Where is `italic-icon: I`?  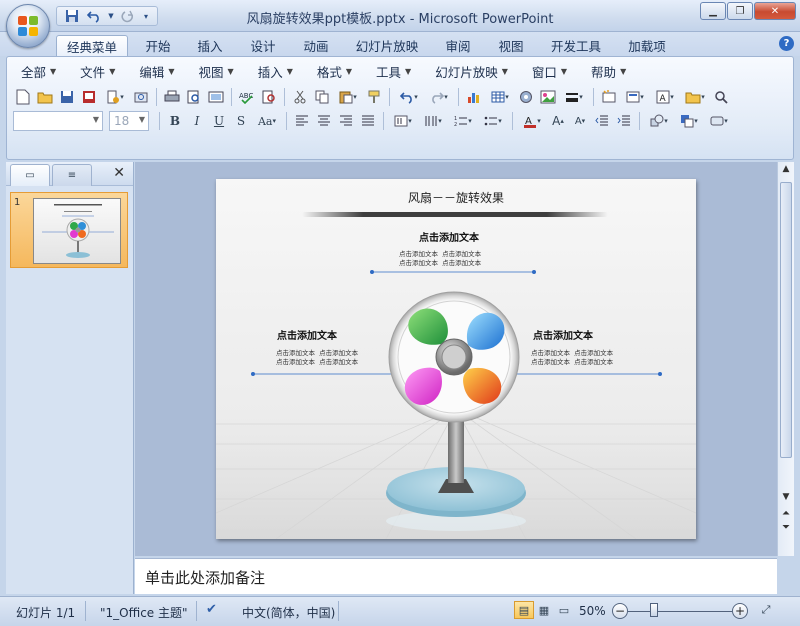
italic-icon: I is located at coordinates (197, 121).